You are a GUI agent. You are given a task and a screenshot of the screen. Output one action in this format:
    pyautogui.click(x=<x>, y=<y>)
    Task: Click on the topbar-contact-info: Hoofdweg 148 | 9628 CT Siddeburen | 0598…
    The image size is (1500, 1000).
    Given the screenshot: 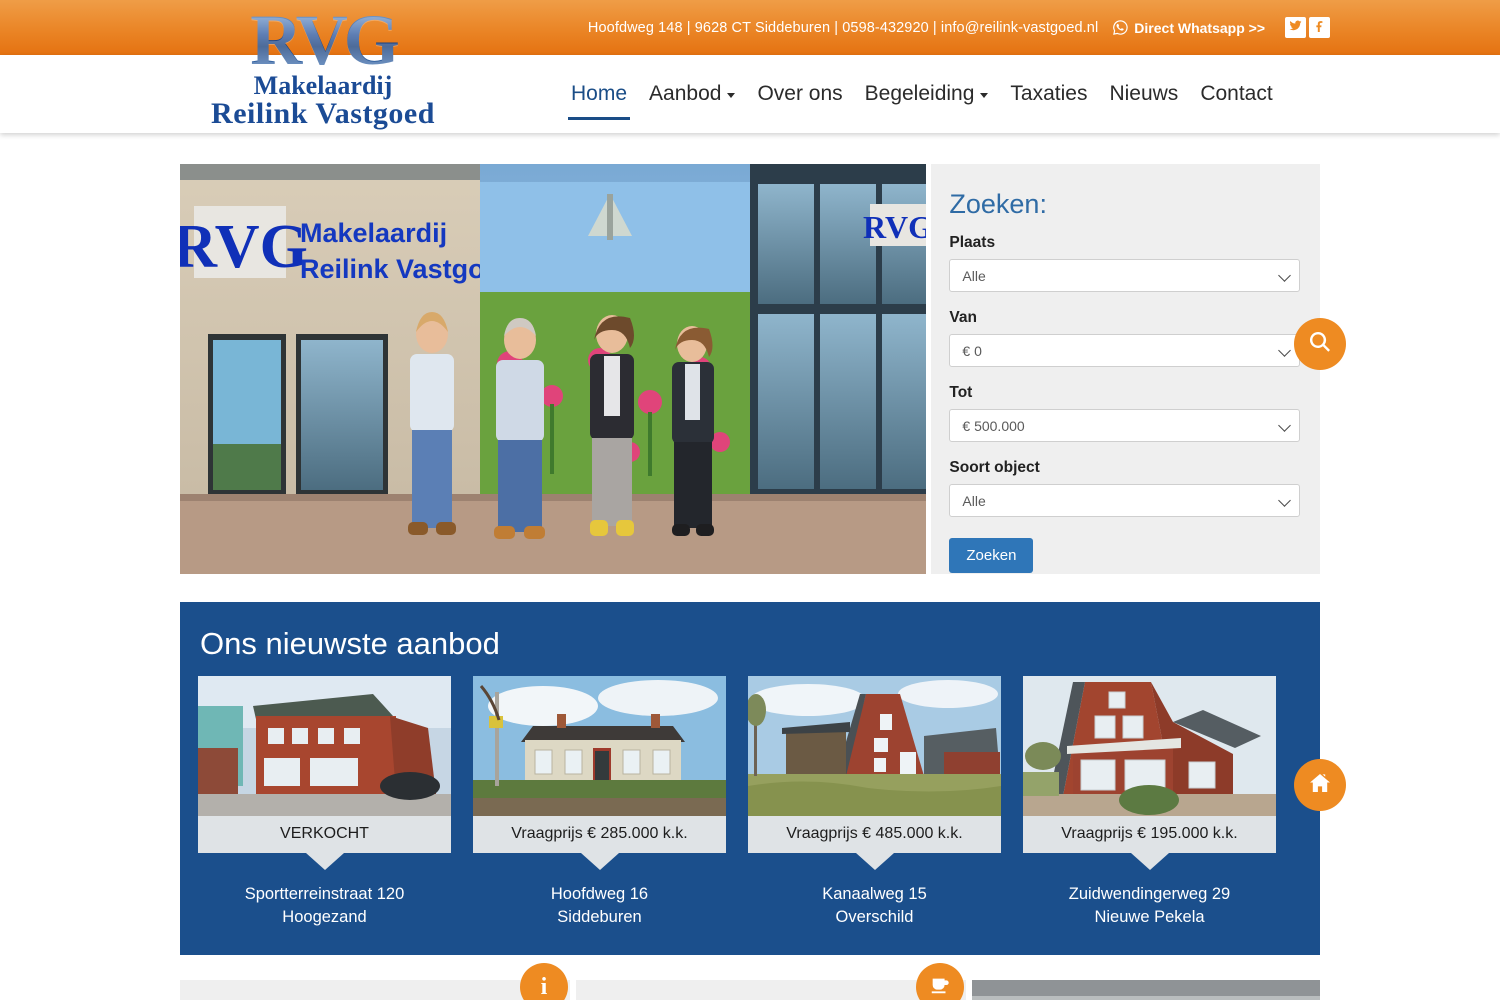 What is the action you would take?
    pyautogui.click(x=843, y=27)
    